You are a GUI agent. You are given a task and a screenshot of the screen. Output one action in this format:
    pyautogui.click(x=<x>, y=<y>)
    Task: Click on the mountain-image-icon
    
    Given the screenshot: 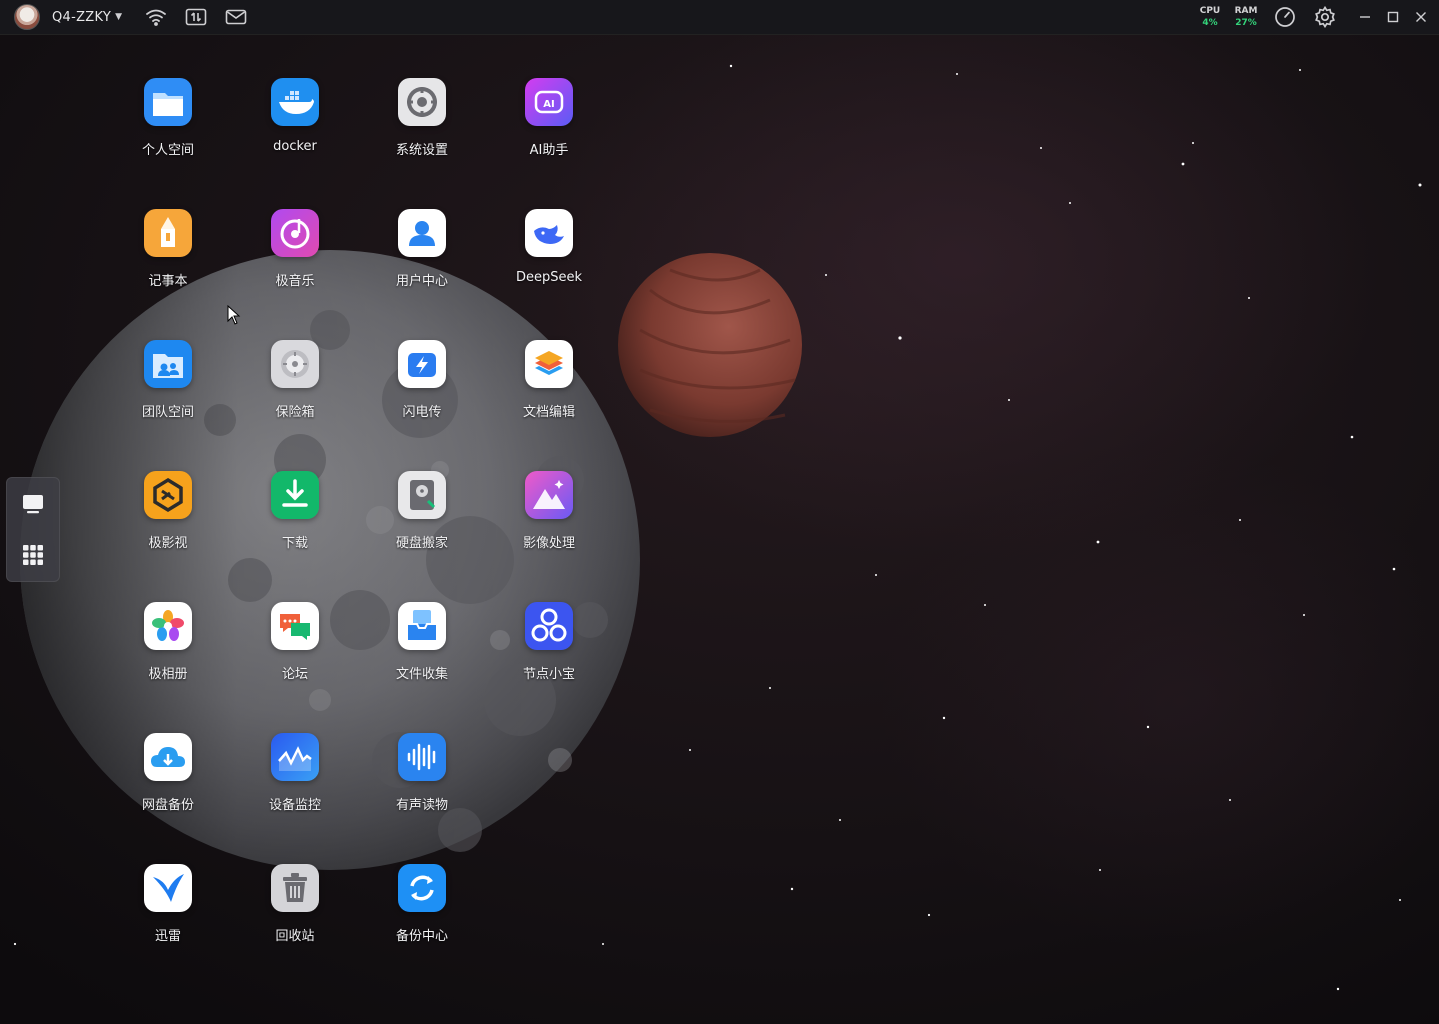 What is the action you would take?
    pyautogui.click(x=549, y=495)
    